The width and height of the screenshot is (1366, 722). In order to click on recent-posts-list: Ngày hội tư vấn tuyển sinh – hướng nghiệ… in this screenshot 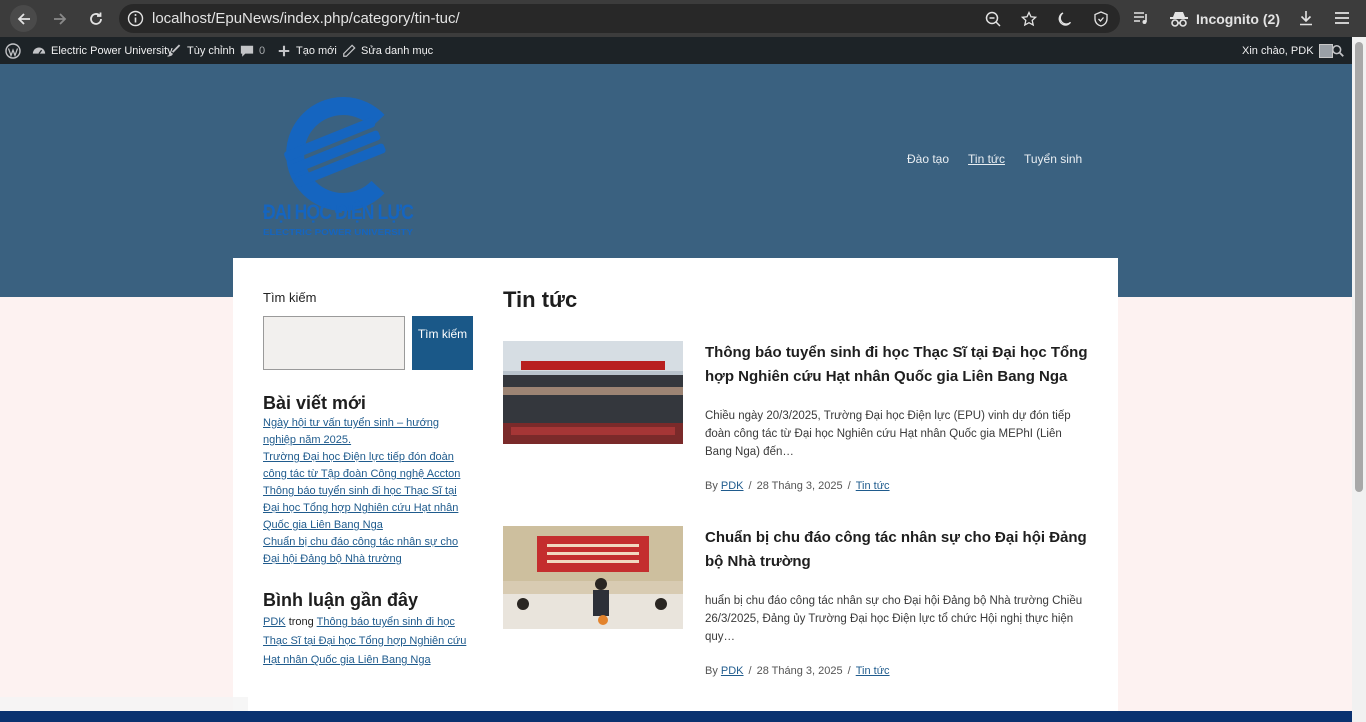, I will do `click(368, 491)`.